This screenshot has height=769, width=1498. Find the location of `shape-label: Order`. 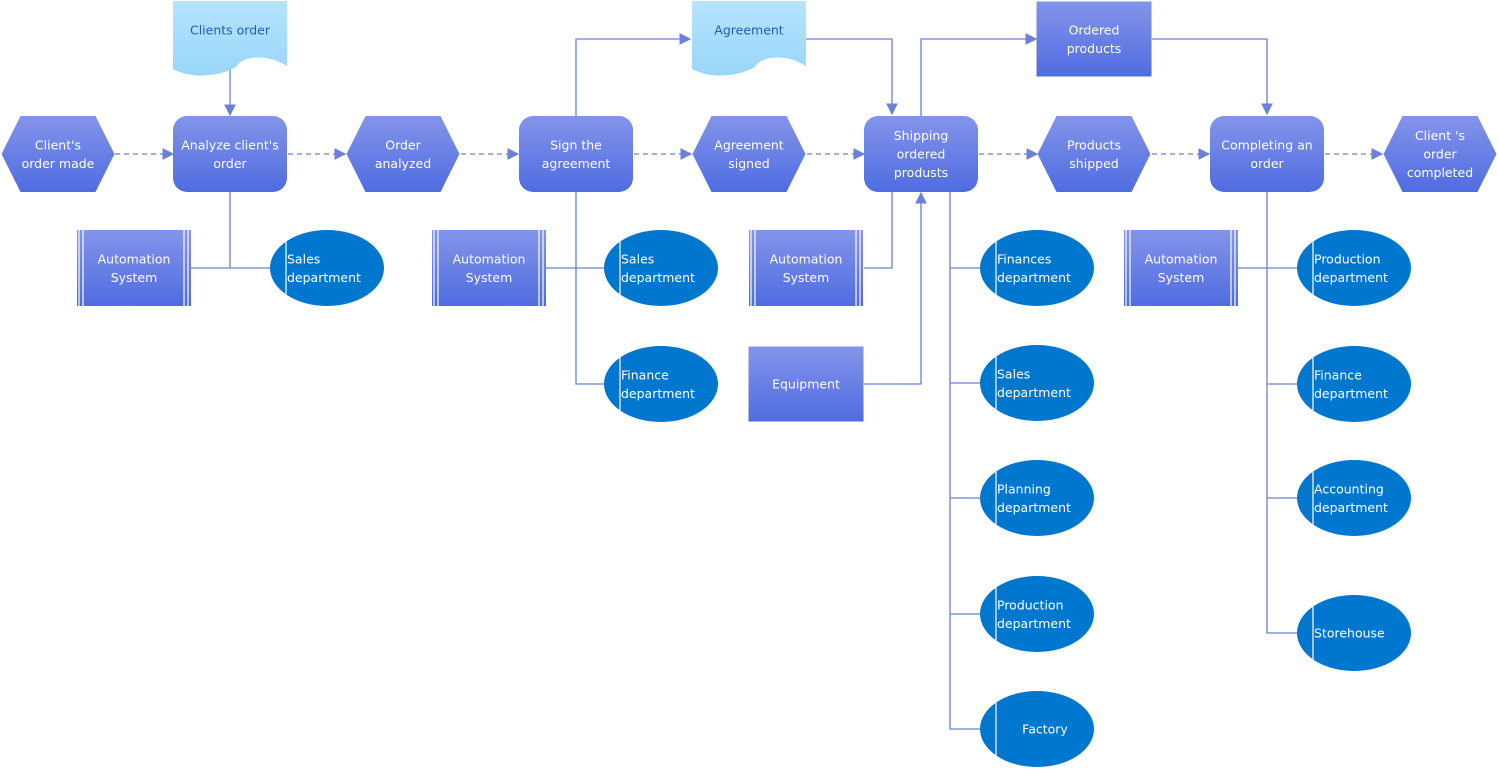

shape-label: Order is located at coordinates (403, 144).